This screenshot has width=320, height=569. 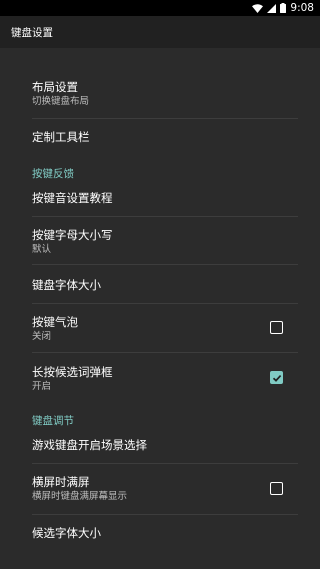 I want to click on pref-title: 横屏时满屏, so click(x=61, y=482).